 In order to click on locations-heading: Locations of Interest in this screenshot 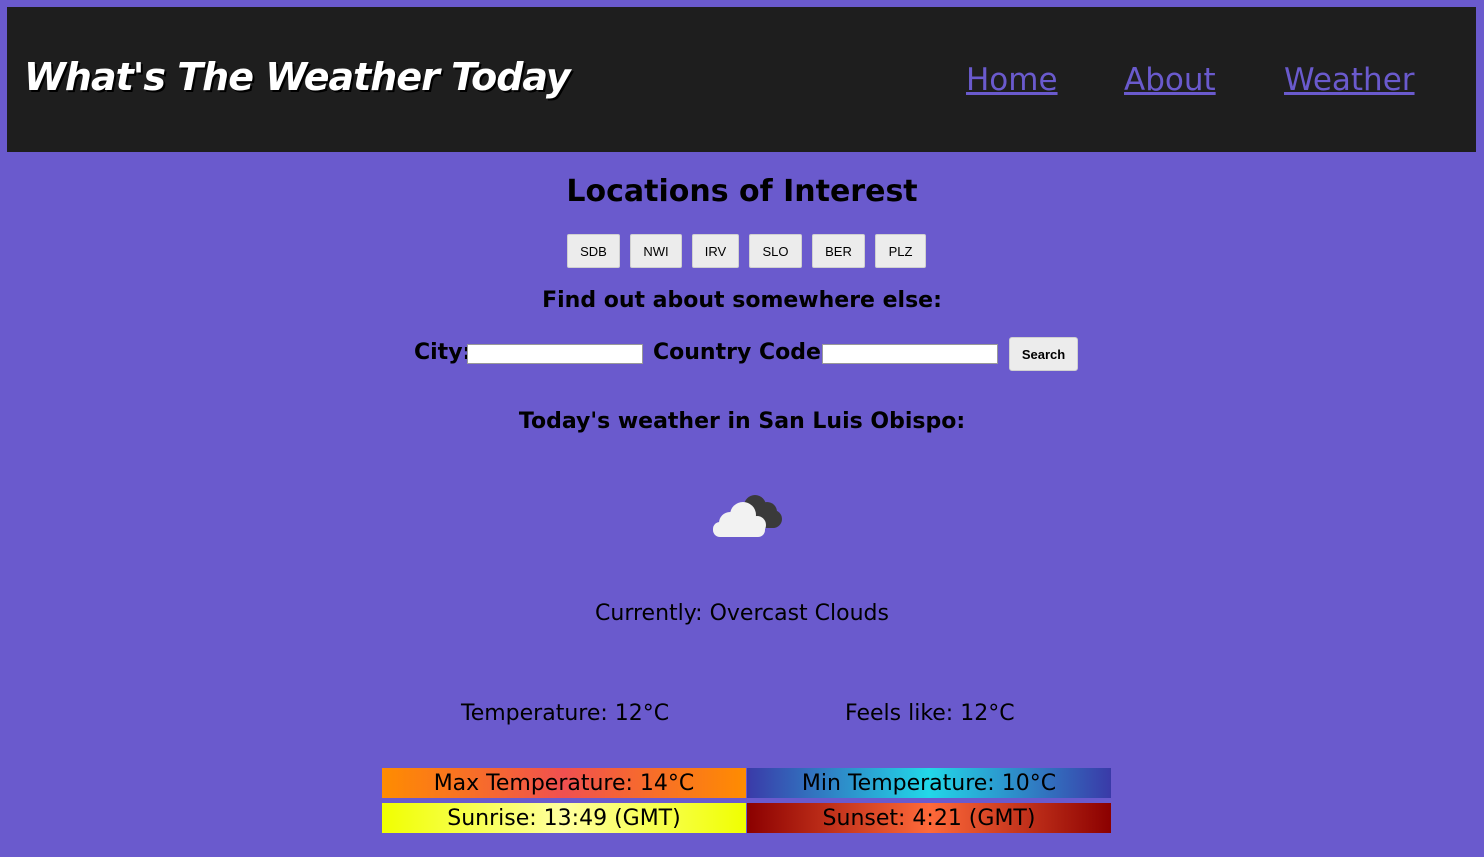, I will do `click(742, 191)`.